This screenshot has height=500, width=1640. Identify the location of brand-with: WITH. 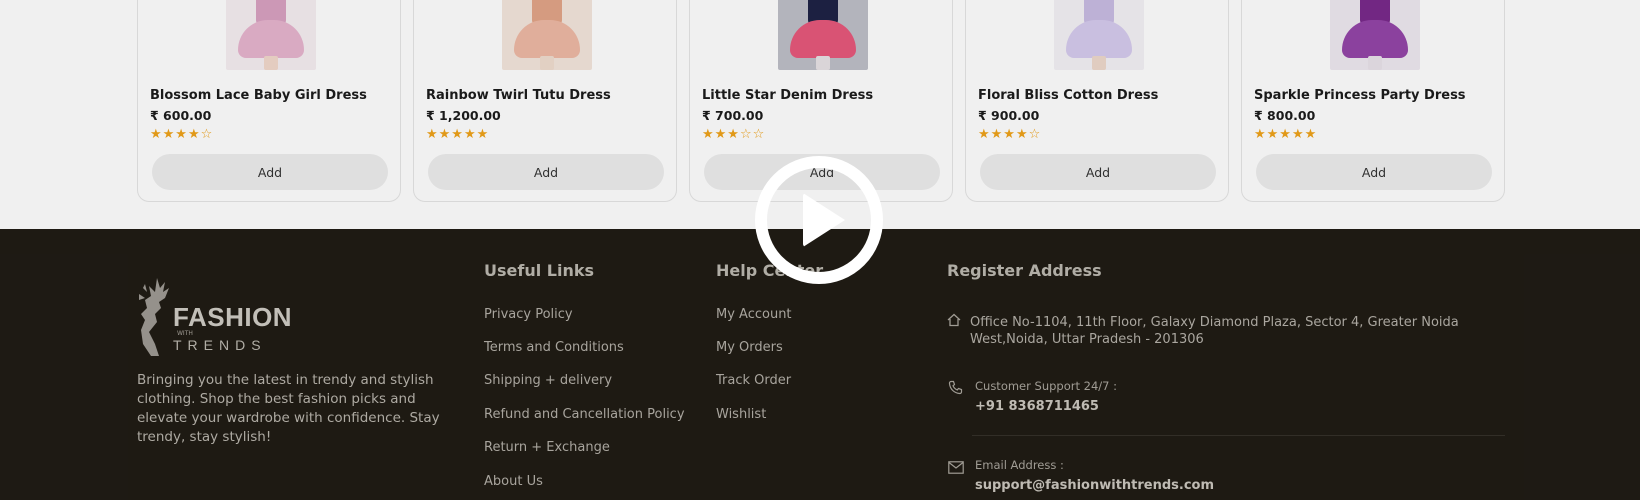
(185, 333).